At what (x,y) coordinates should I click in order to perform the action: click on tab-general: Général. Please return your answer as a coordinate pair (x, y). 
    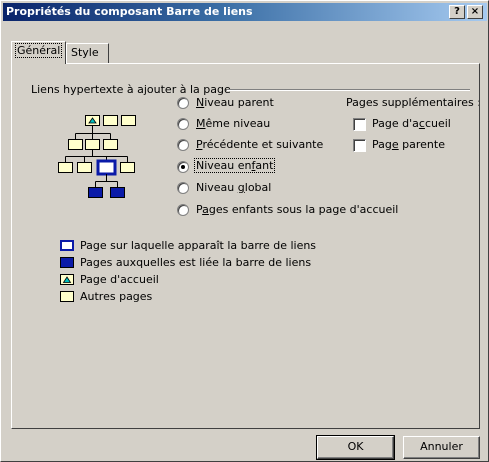
    Looking at the image, I should click on (38, 52).